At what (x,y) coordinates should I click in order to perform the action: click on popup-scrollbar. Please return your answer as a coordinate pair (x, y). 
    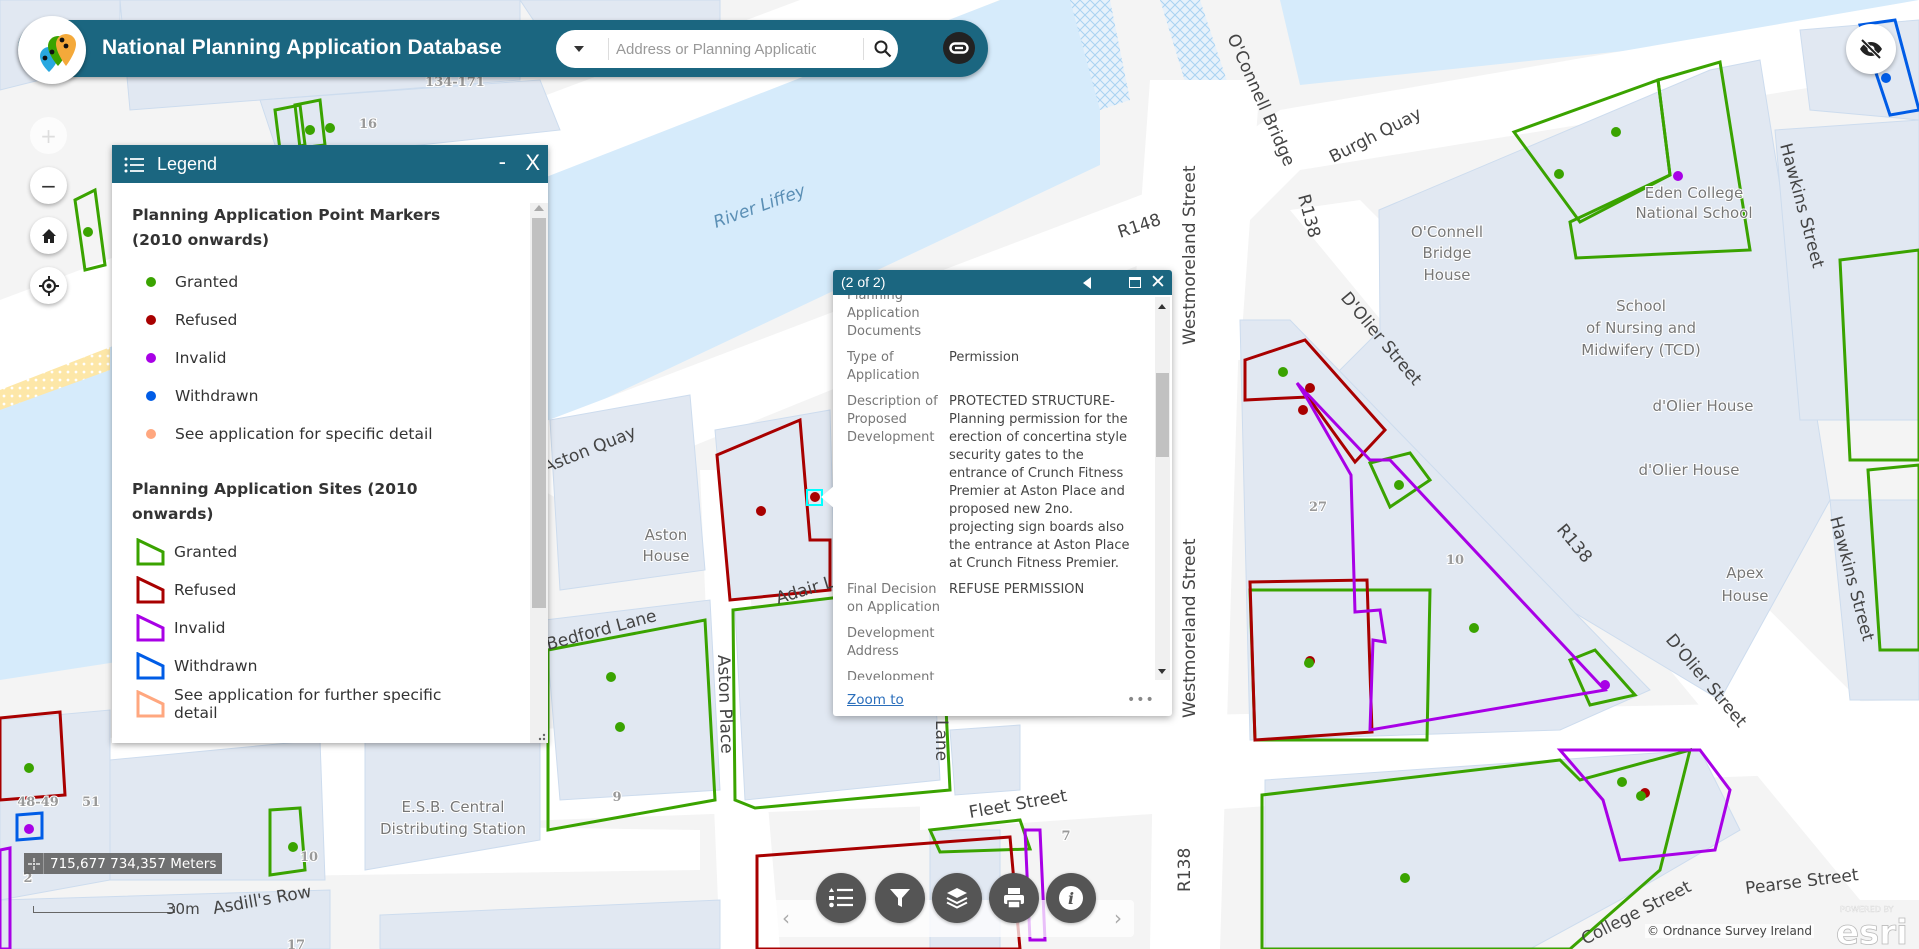
    Looking at the image, I should click on (1162, 488).